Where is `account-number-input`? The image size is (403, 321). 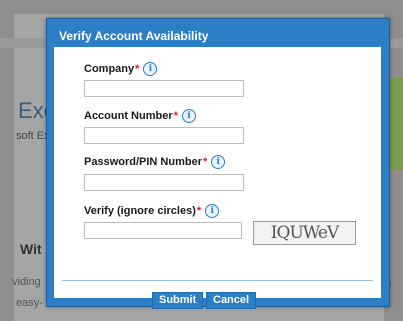
account-number-input is located at coordinates (164, 135).